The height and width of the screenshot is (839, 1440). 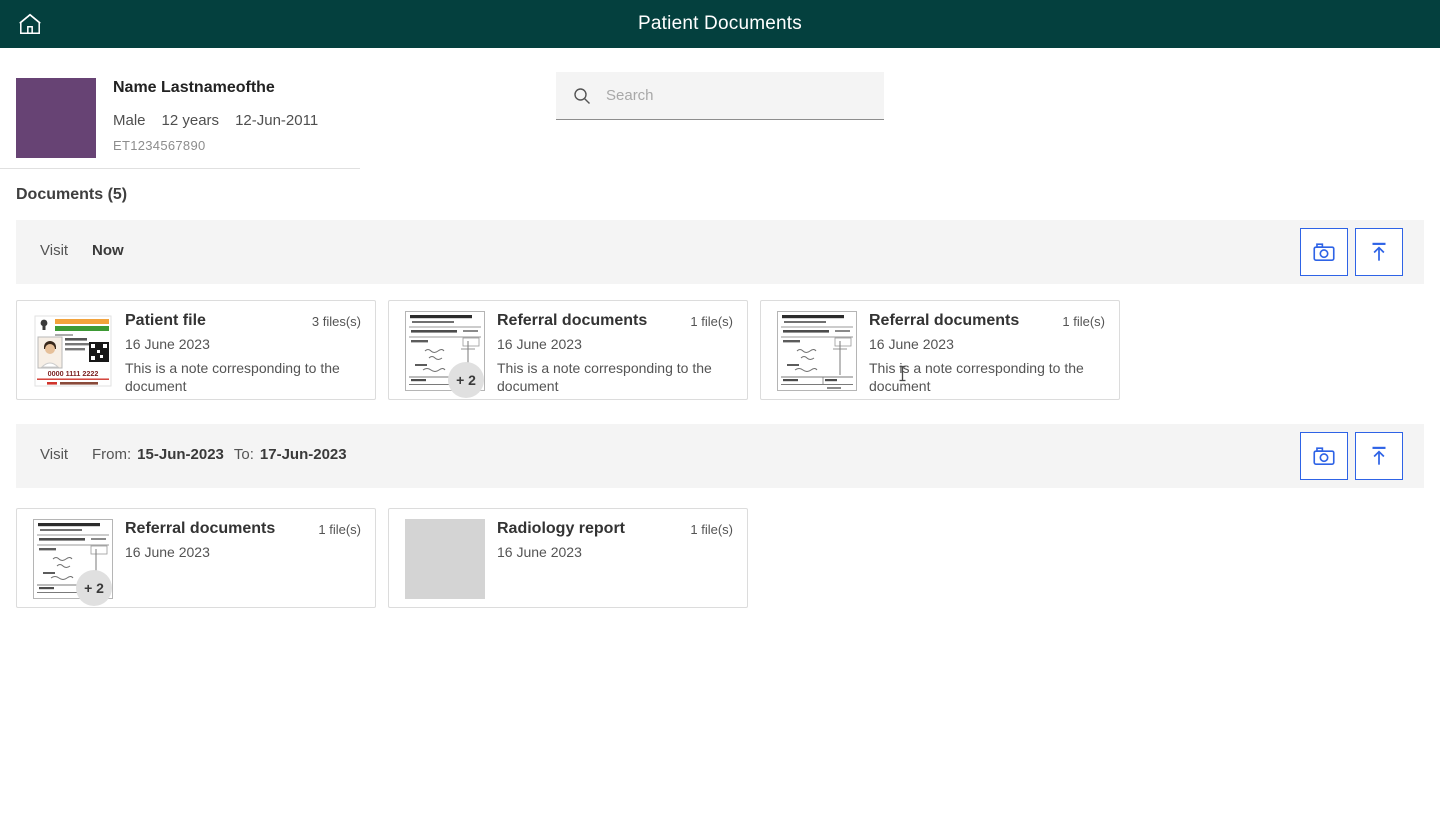 I want to click on patient-name: Name Lastnameofthe, so click(x=194, y=87).